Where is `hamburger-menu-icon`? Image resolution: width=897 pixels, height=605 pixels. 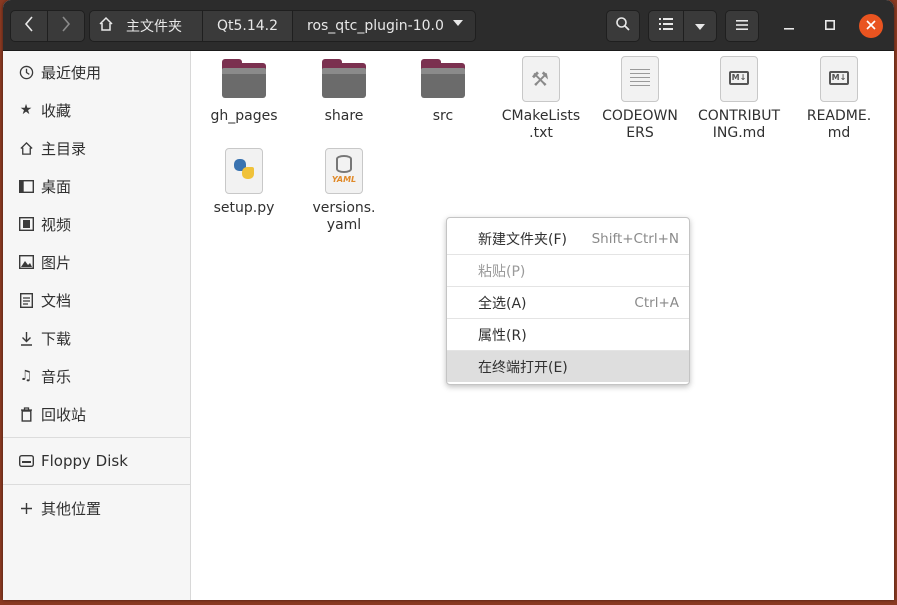 hamburger-menu-icon is located at coordinates (742, 26).